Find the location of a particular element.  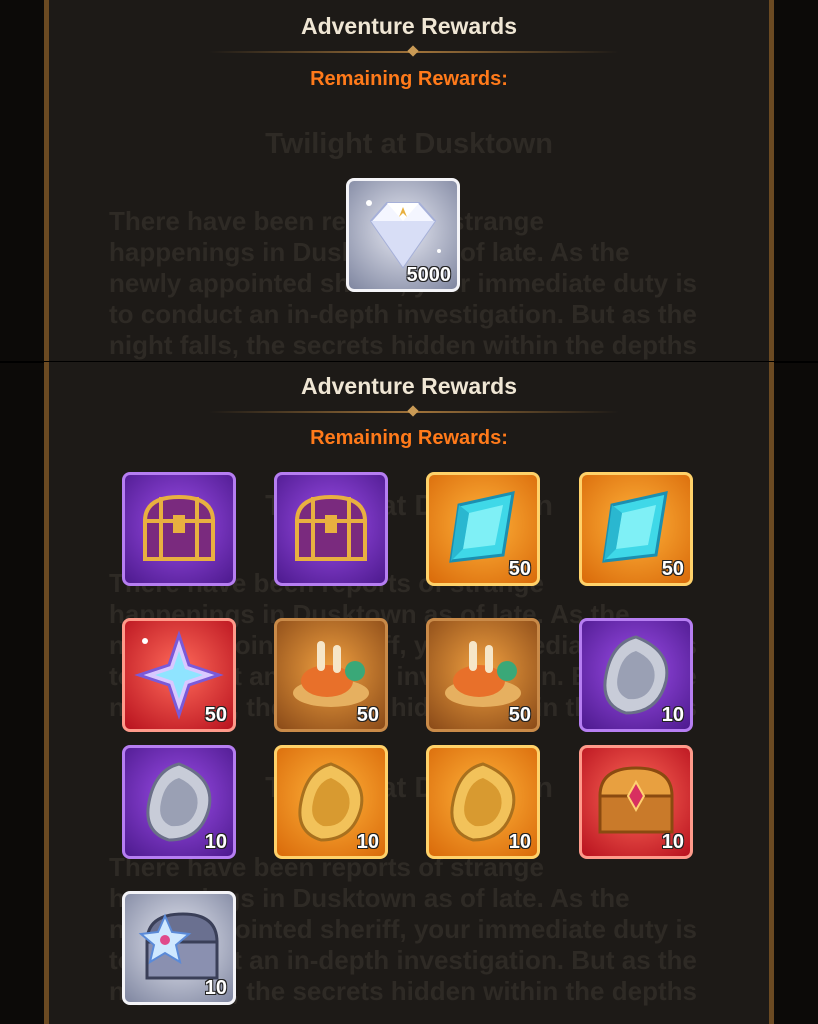

reward-tile-diamond: 5000 is located at coordinates (403, 235).